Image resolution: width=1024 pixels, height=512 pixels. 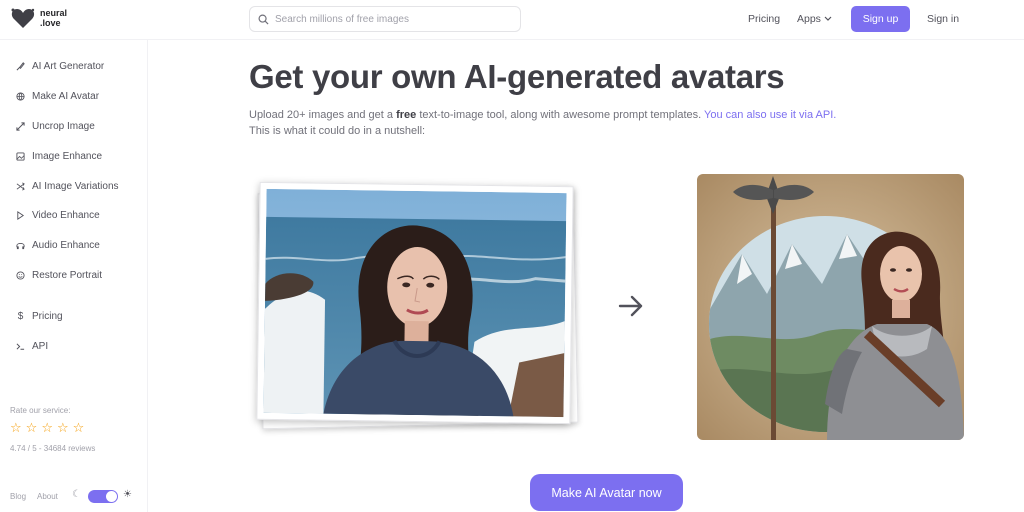 I want to click on nav-apps-label: Apps, so click(x=809, y=19).